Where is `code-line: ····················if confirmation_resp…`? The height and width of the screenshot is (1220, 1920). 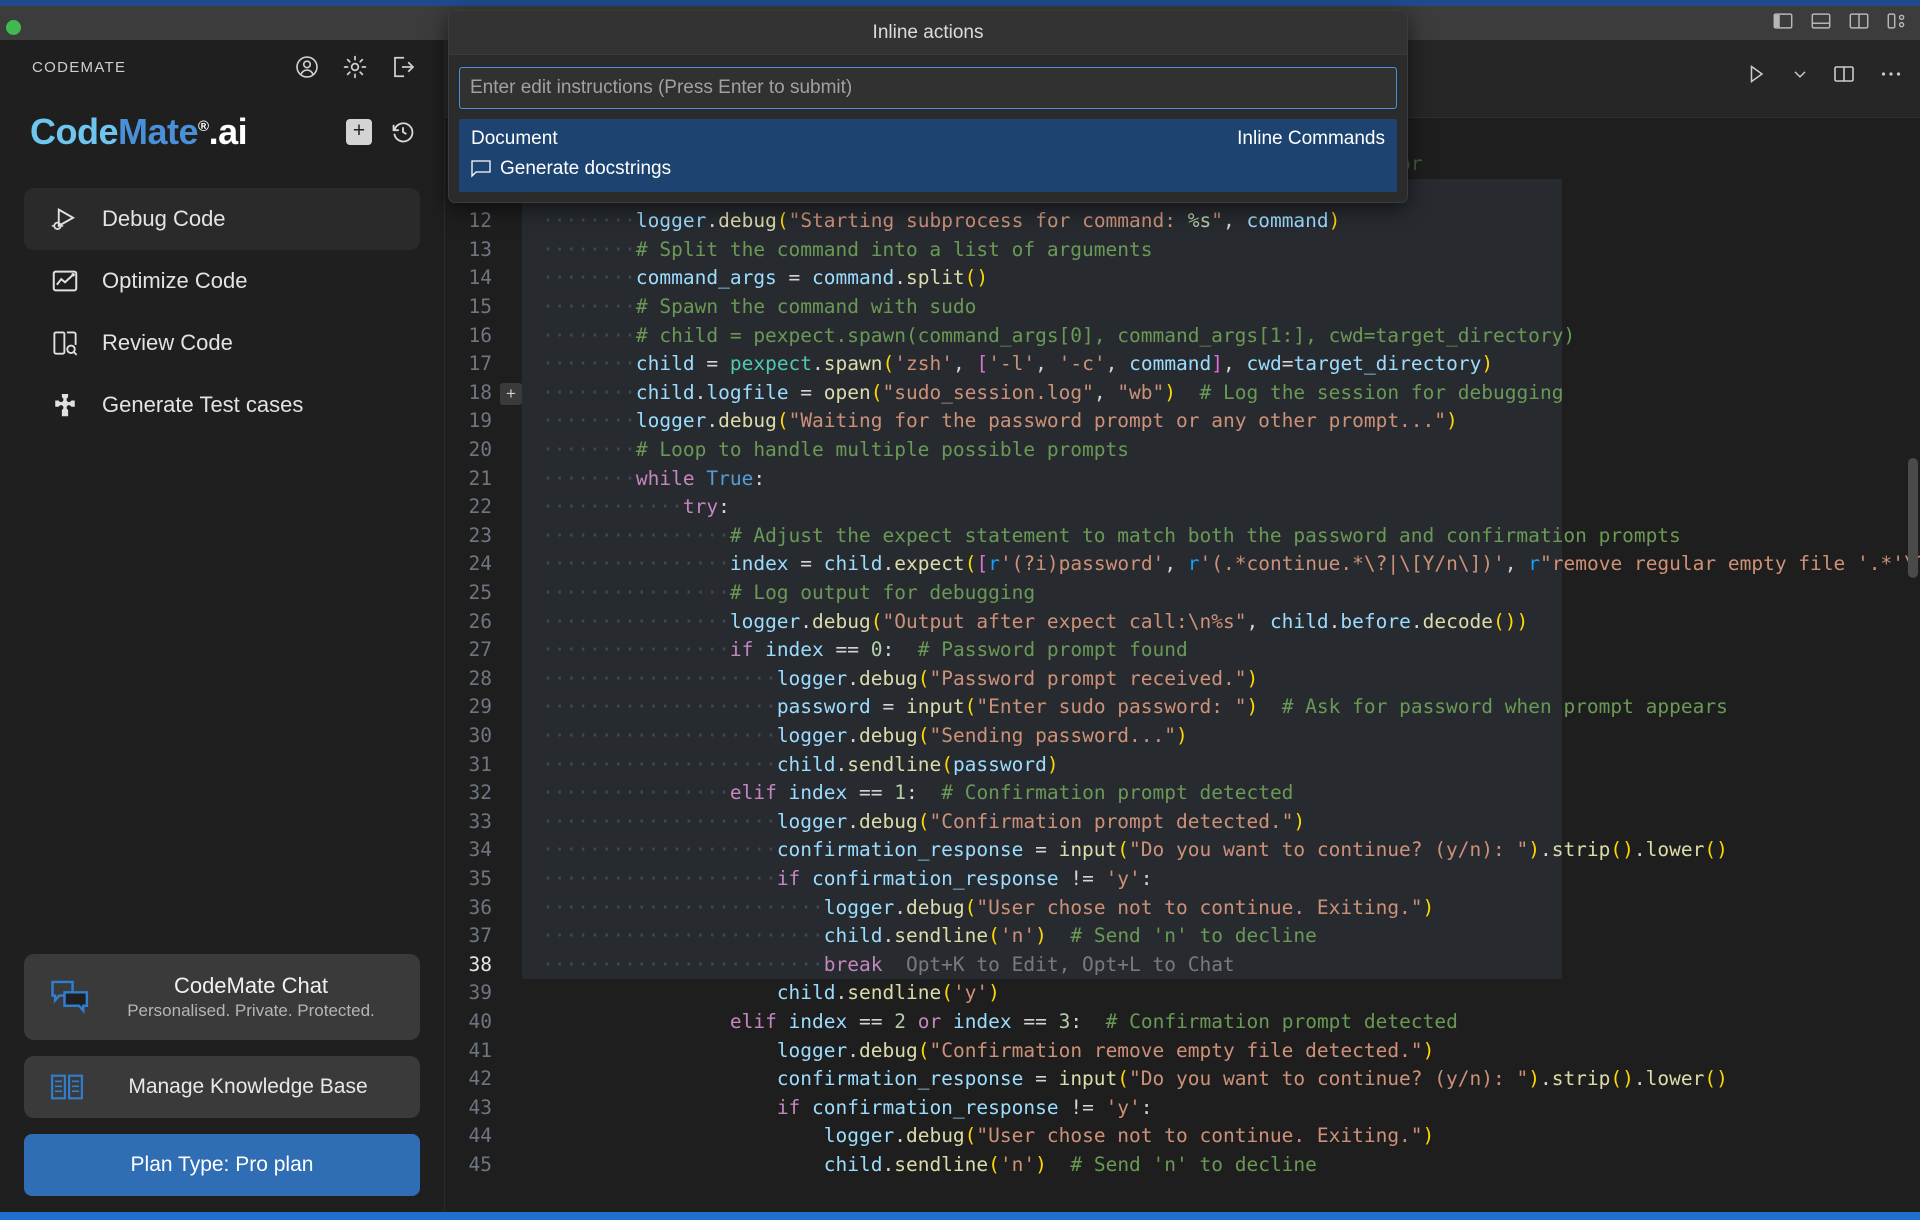
code-line: ····················if confirmation_resp… is located at coordinates (847, 879).